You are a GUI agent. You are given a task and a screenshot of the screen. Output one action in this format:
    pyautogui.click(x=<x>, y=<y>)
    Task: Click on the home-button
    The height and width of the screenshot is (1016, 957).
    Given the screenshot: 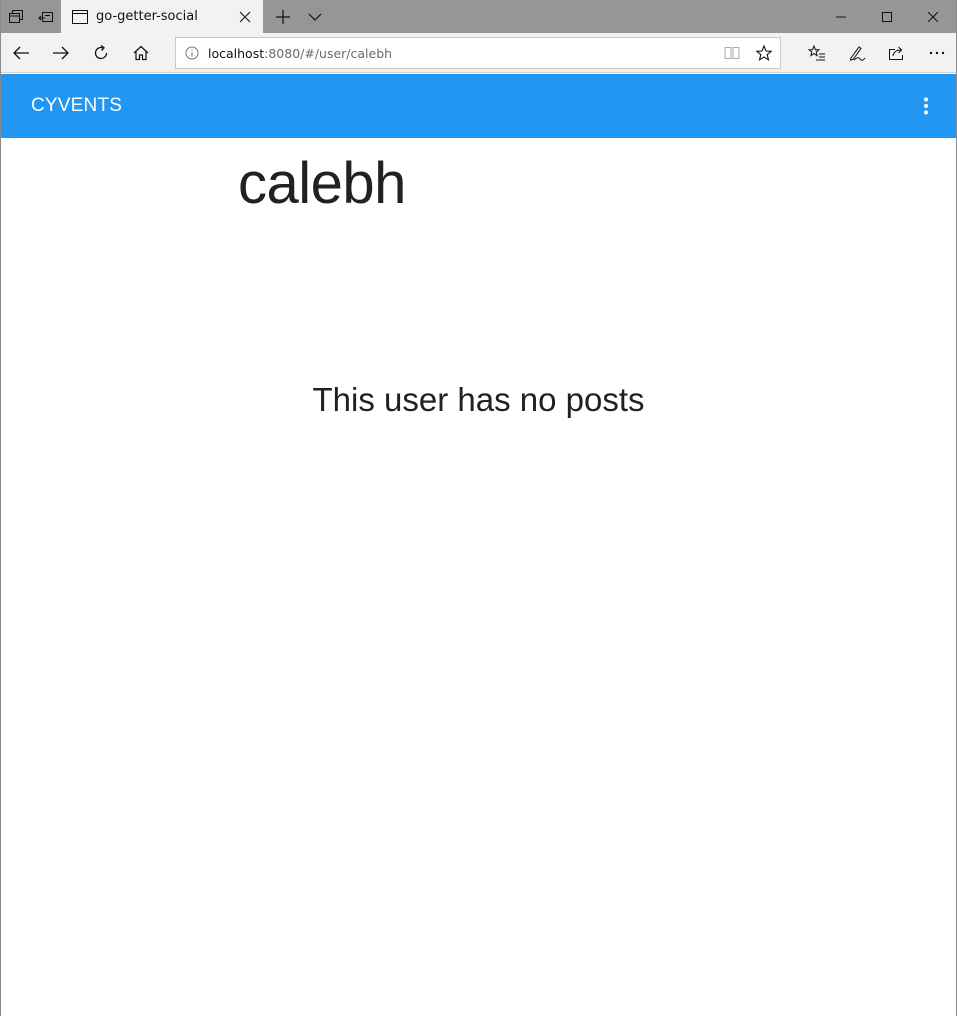 What is the action you would take?
    pyautogui.click(x=141, y=53)
    